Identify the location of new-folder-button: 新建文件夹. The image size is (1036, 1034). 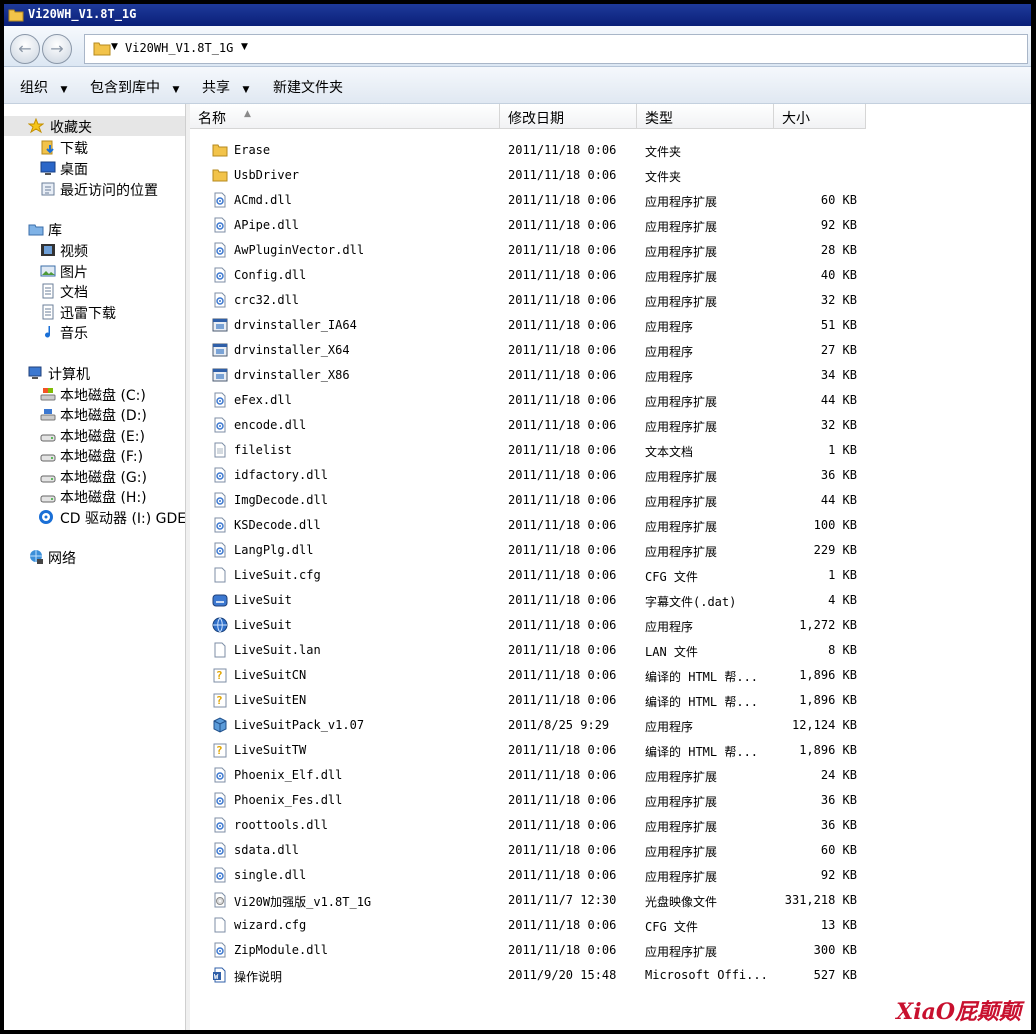
(308, 87).